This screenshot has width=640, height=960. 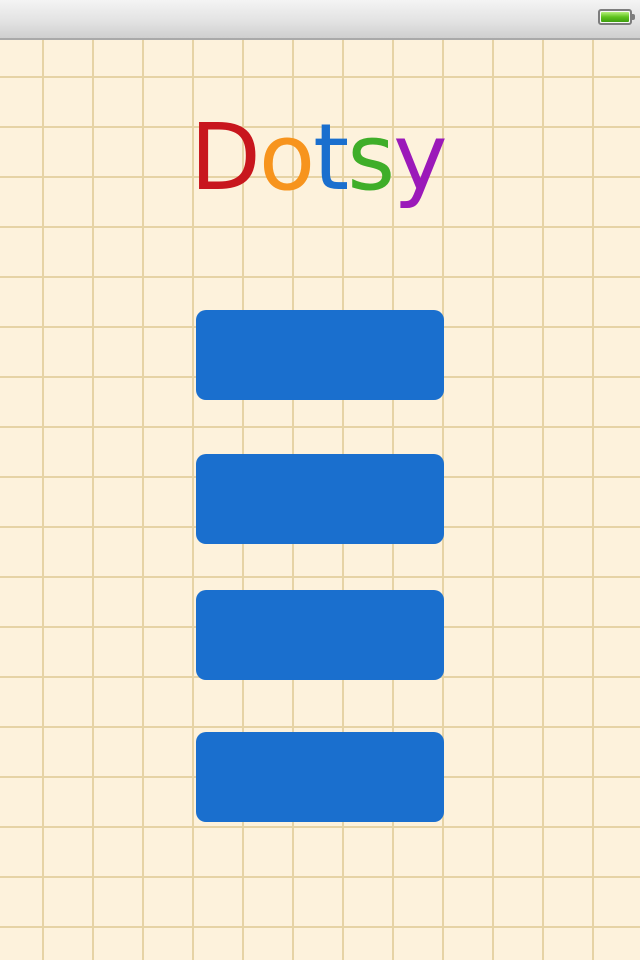 I want to click on battery-icon, so click(x=616, y=17).